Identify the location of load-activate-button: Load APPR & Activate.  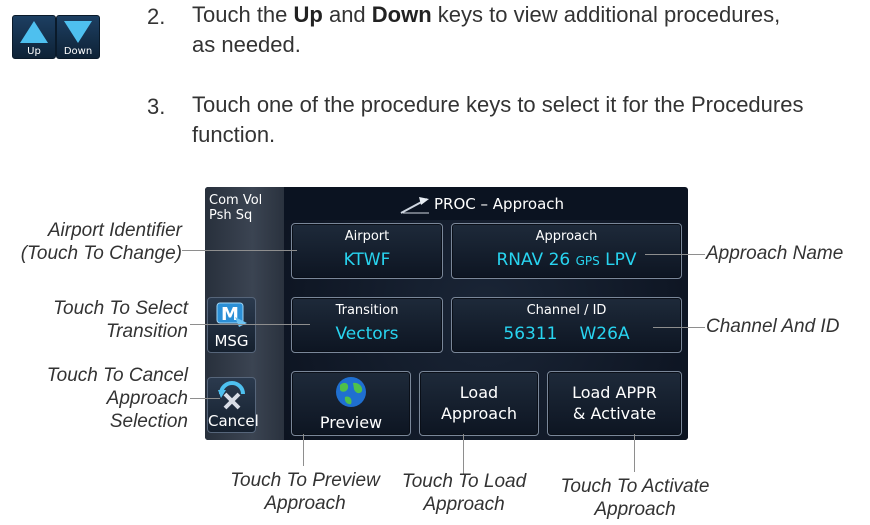
(614, 403).